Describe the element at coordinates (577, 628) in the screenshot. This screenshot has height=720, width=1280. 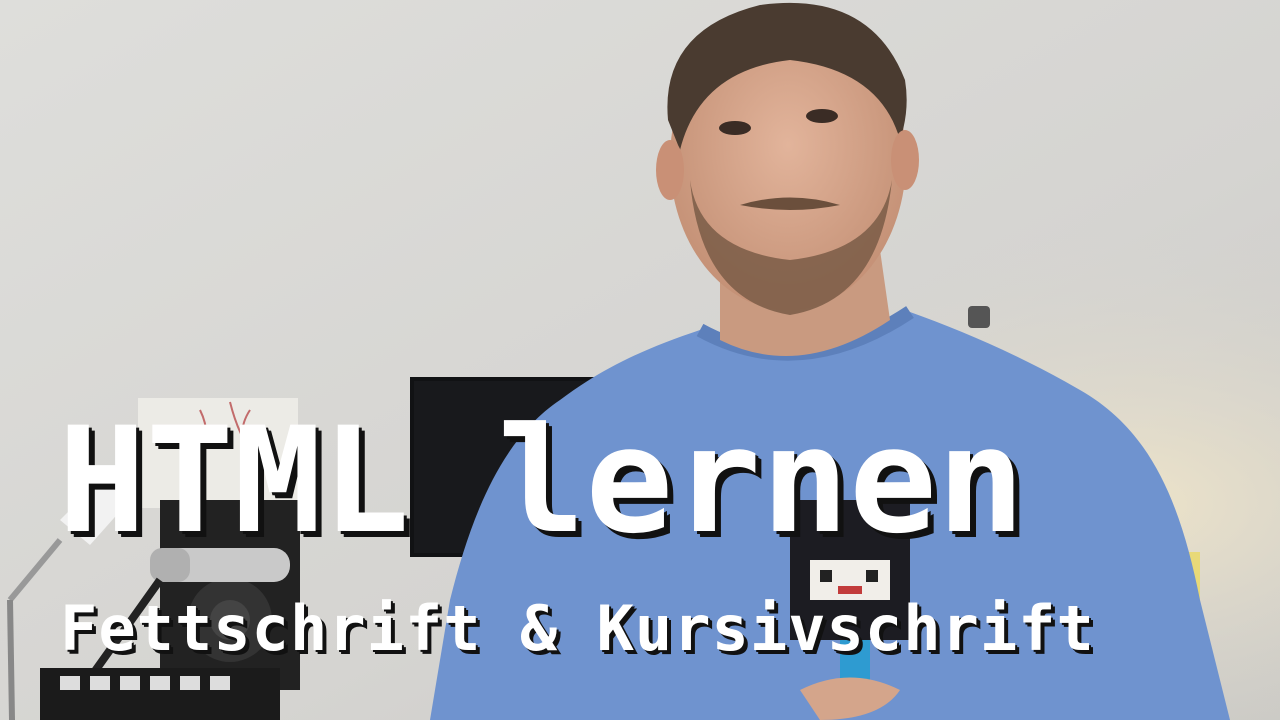
I see `video-subtitle: Fettschrift & Kursivschrift` at that location.